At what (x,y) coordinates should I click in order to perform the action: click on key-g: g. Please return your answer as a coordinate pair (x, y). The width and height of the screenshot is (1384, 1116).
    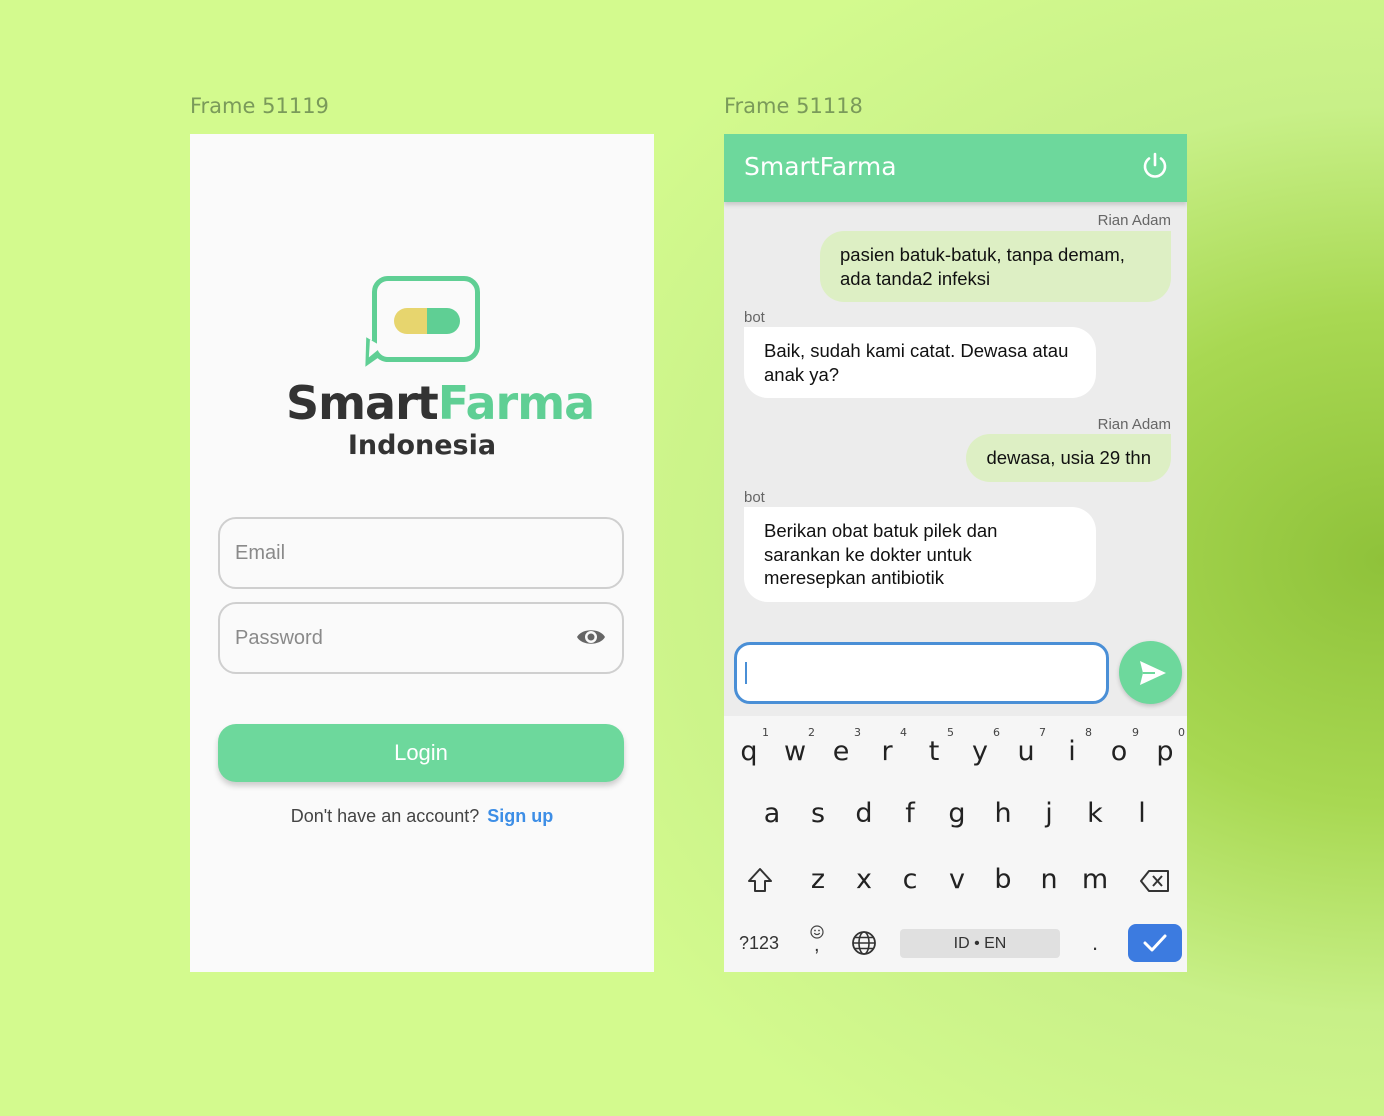
    Looking at the image, I should click on (957, 813).